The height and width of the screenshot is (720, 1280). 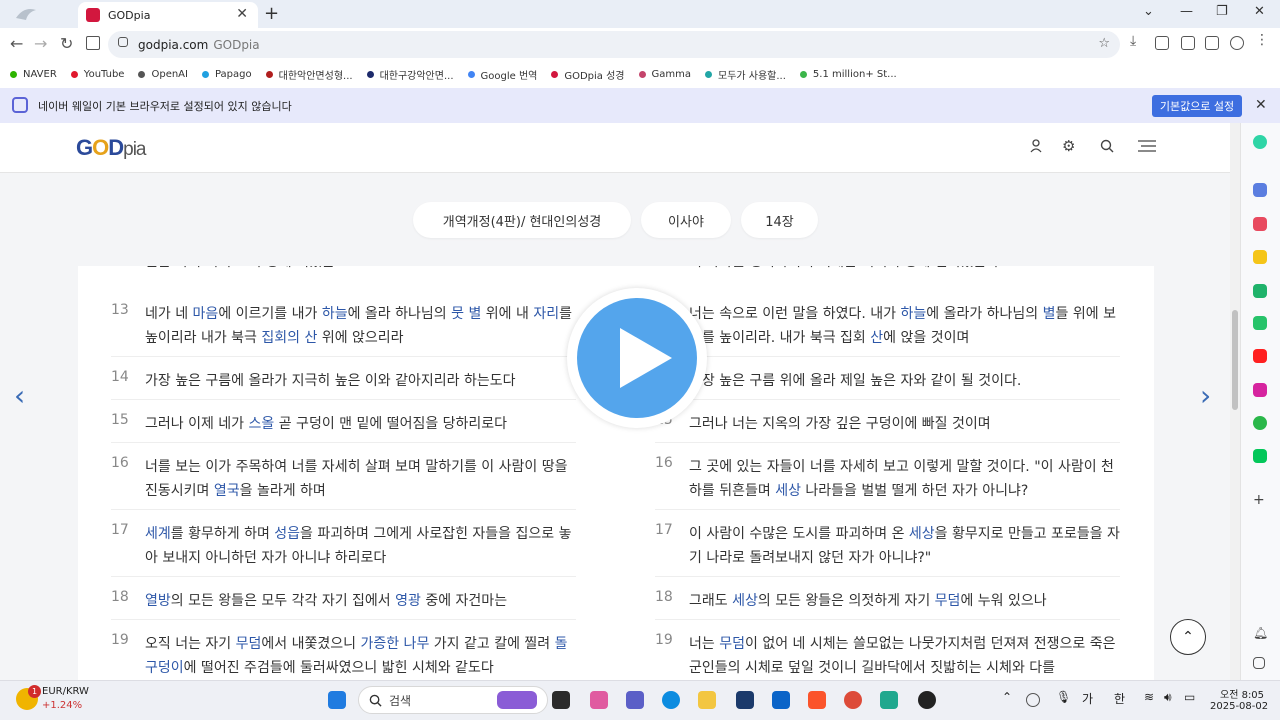 I want to click on clock-time: 오전 8:05, so click(x=1242, y=693).